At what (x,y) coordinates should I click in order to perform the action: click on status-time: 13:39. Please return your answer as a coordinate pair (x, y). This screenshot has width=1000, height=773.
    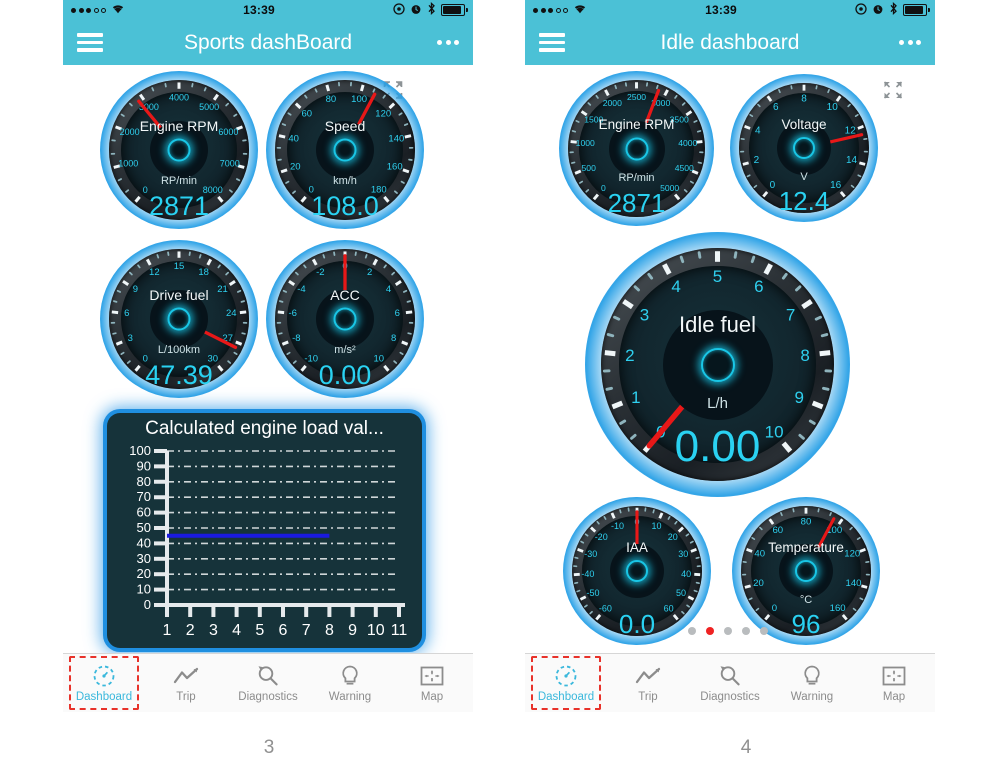
    Looking at the image, I should click on (259, 10).